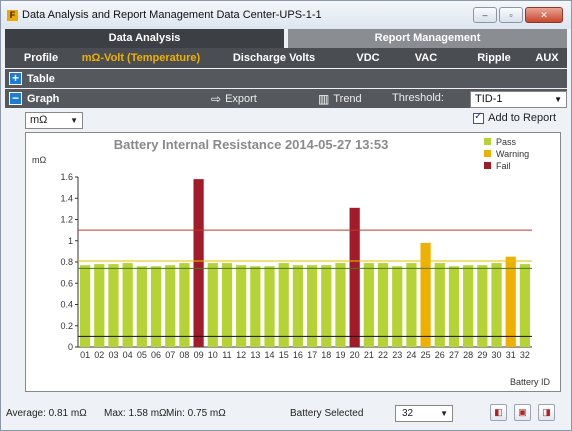 This screenshot has width=572, height=431. I want to click on export-button: ⇨ Export, so click(234, 99).